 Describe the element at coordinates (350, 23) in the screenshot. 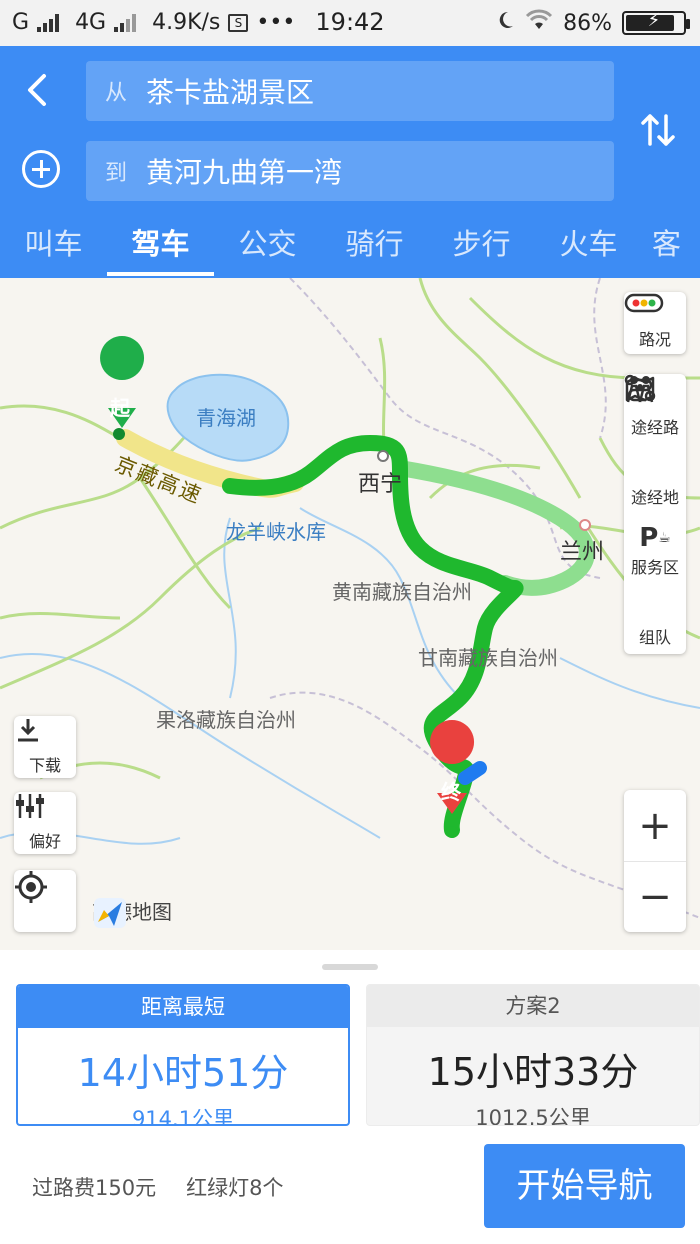

I see `status-bar: G 4G 4.9K/s S ••• 19:42 86% ⚡` at that location.